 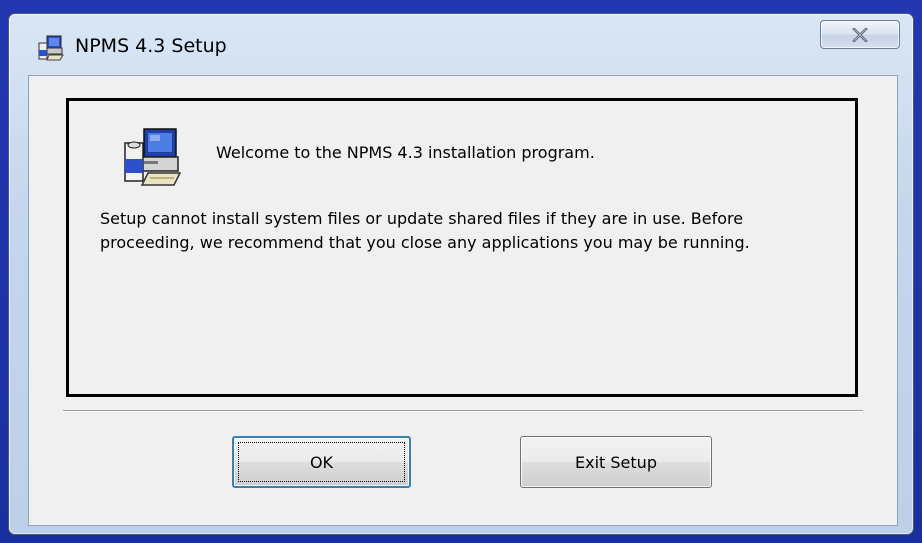 I want to click on exit-setup-button-label: Exit Setup, so click(x=616, y=462).